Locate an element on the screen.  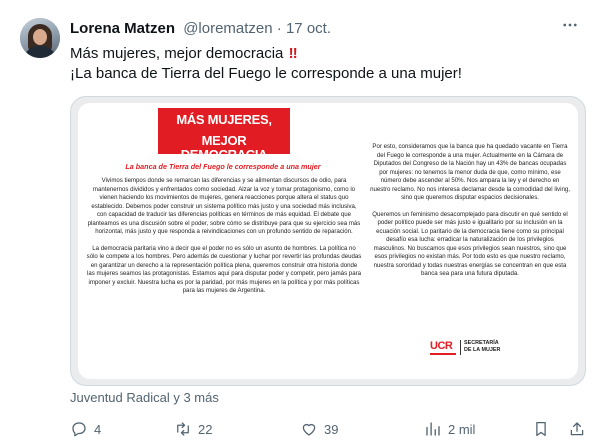
logo-line-1: SECRETARÍA is located at coordinates (481, 343).